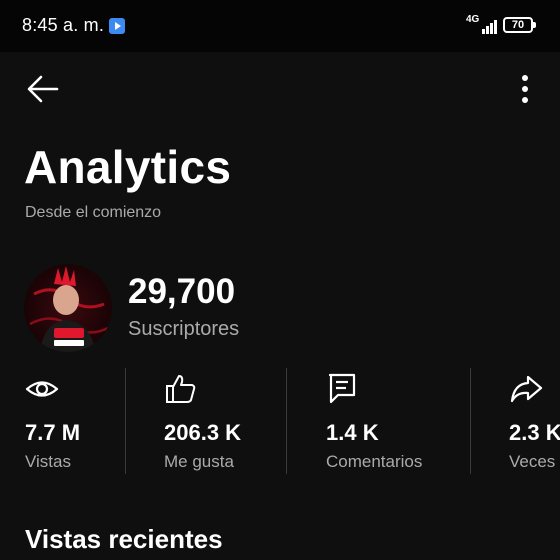 The width and height of the screenshot is (560, 560). I want to click on notification-icon, so click(117, 26).